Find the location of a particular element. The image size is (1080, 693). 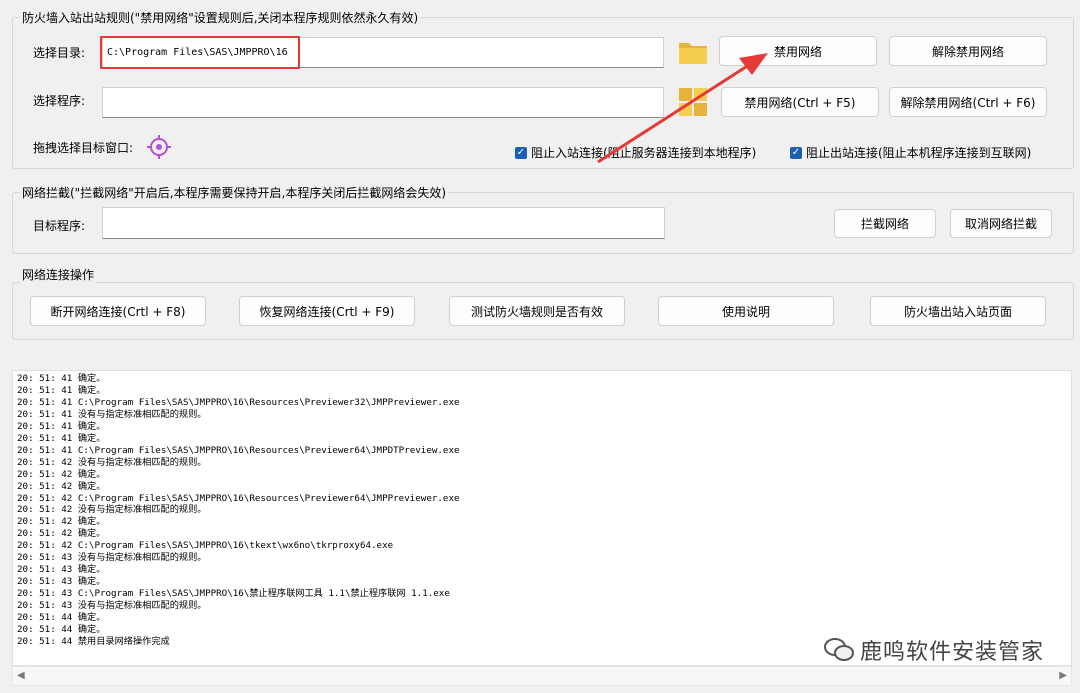

intercept-button: 拦截网络 is located at coordinates (885, 223).